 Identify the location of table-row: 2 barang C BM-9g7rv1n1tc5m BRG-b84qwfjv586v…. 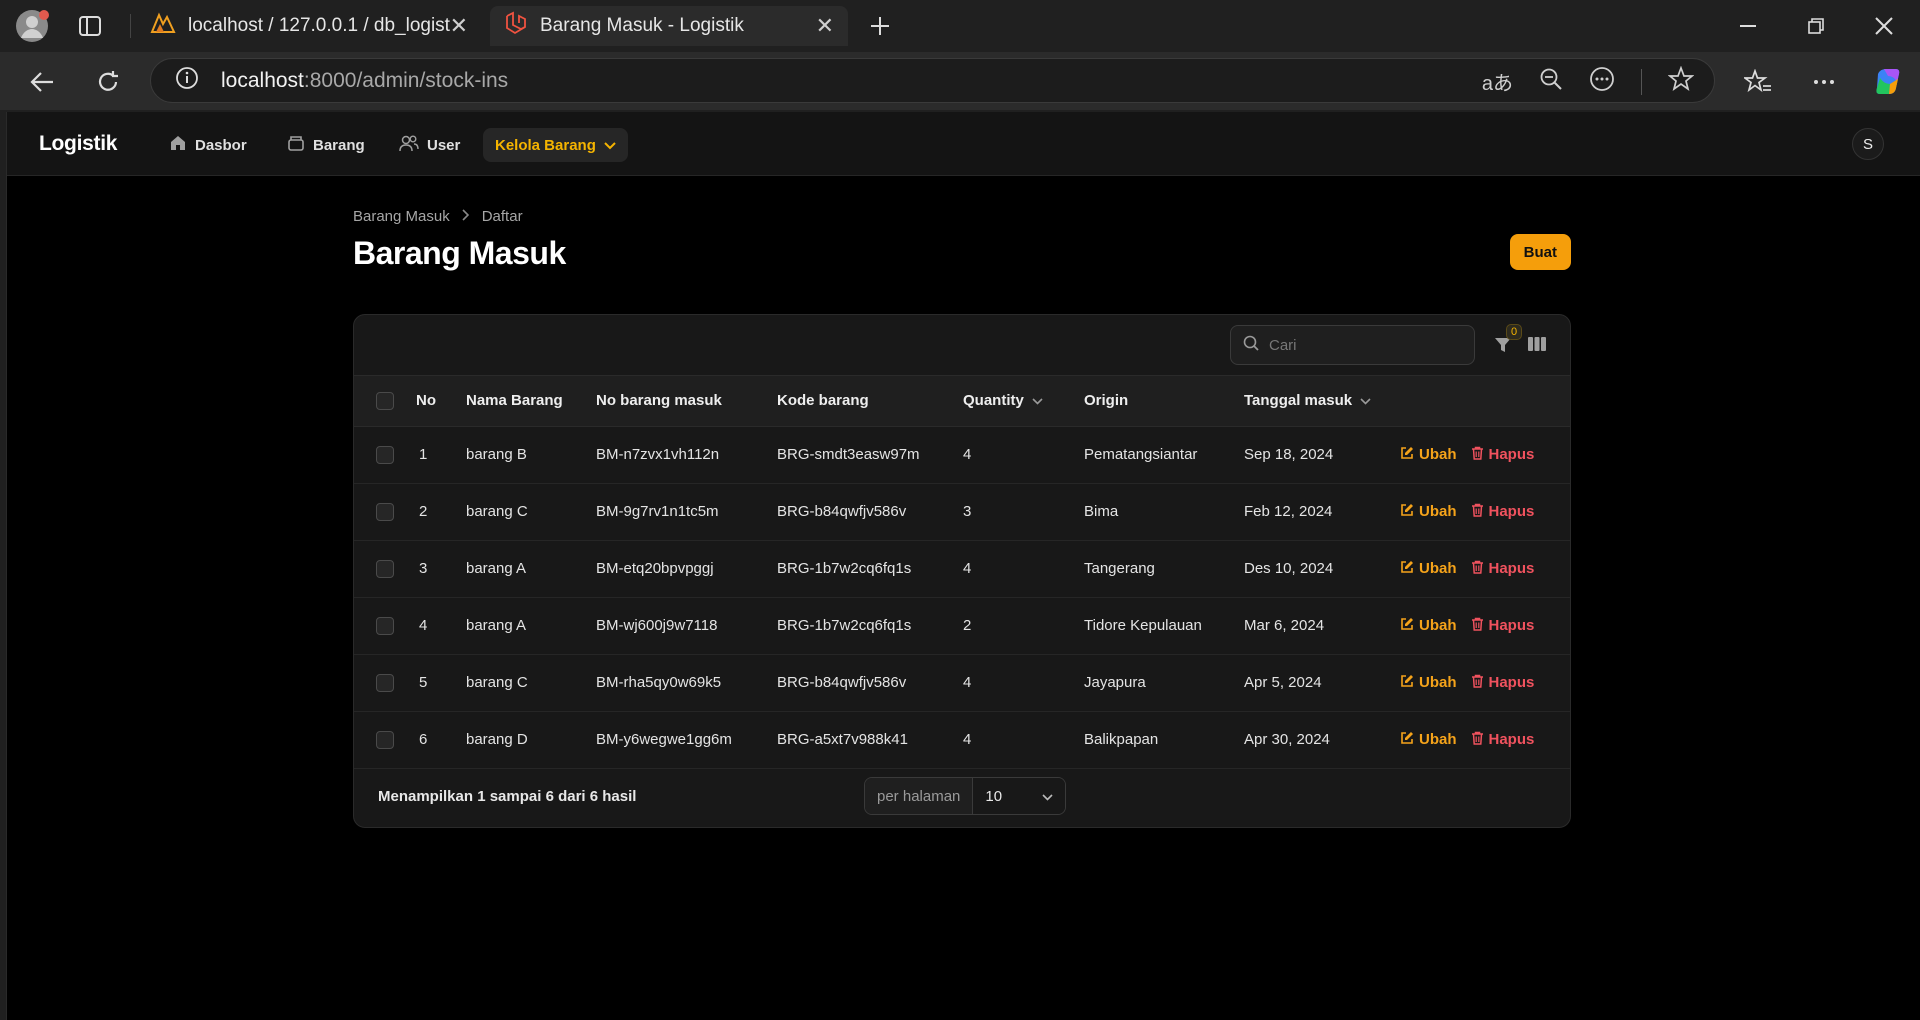
(962, 512).